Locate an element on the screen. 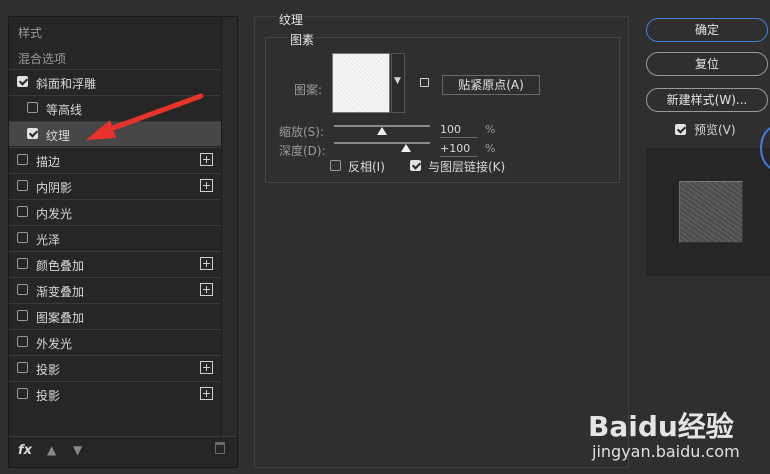 The width and height of the screenshot is (770, 474). new-preset-icon is located at coordinates (424, 82).